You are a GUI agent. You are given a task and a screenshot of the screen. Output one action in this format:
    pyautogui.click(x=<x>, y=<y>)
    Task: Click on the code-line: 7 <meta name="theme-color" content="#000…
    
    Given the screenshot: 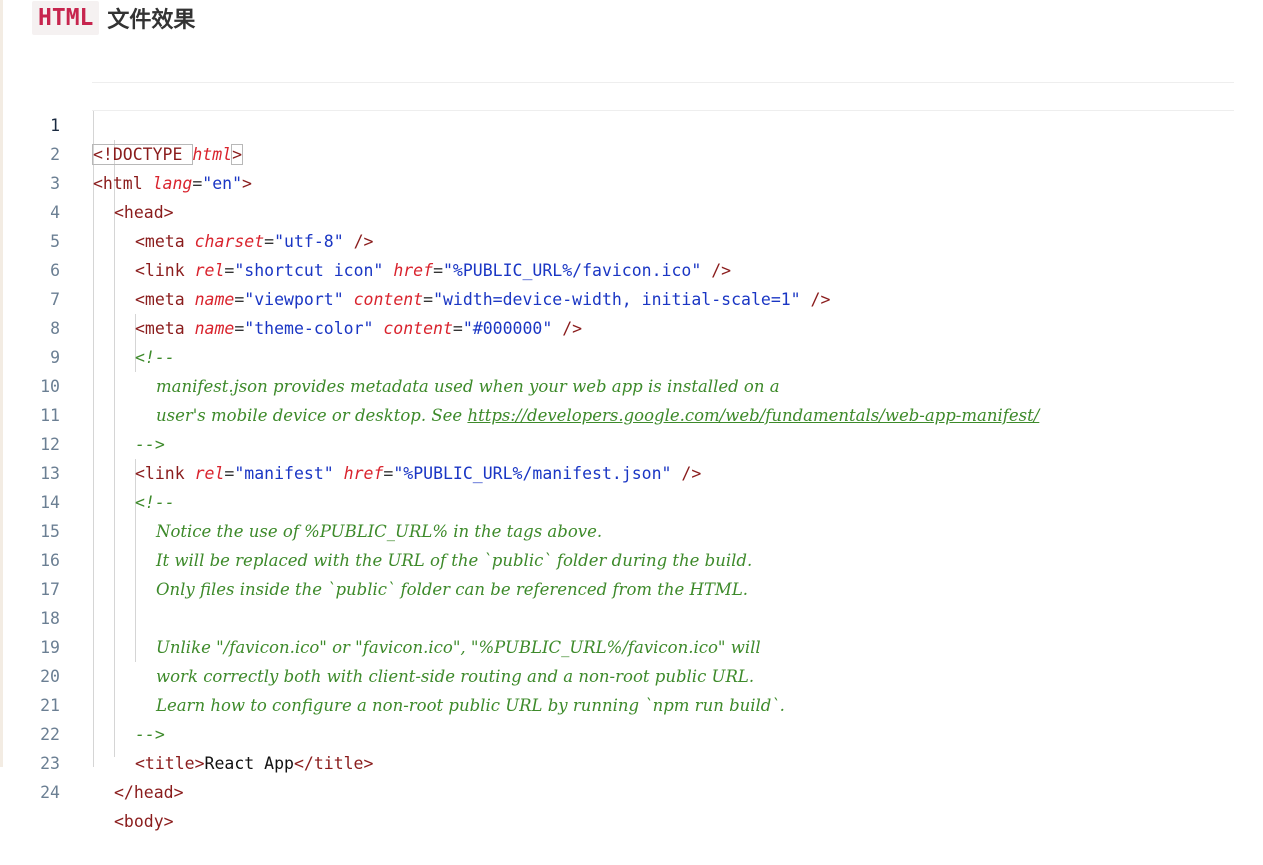 What is the action you would take?
    pyautogui.click(x=631, y=297)
    